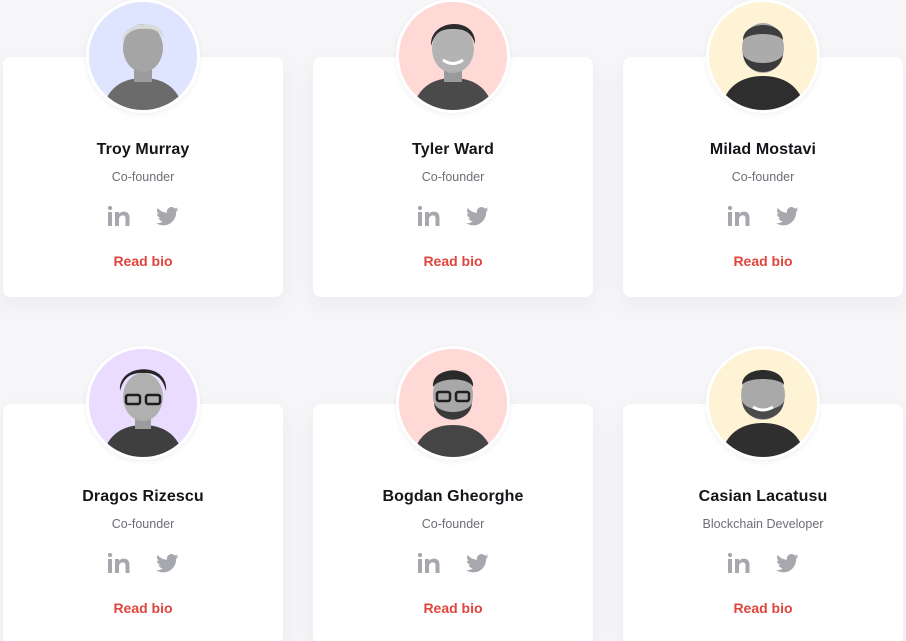 The image size is (906, 641). I want to click on team-card: Dragos Rizescu Co-founder Read bio, so click(143, 493).